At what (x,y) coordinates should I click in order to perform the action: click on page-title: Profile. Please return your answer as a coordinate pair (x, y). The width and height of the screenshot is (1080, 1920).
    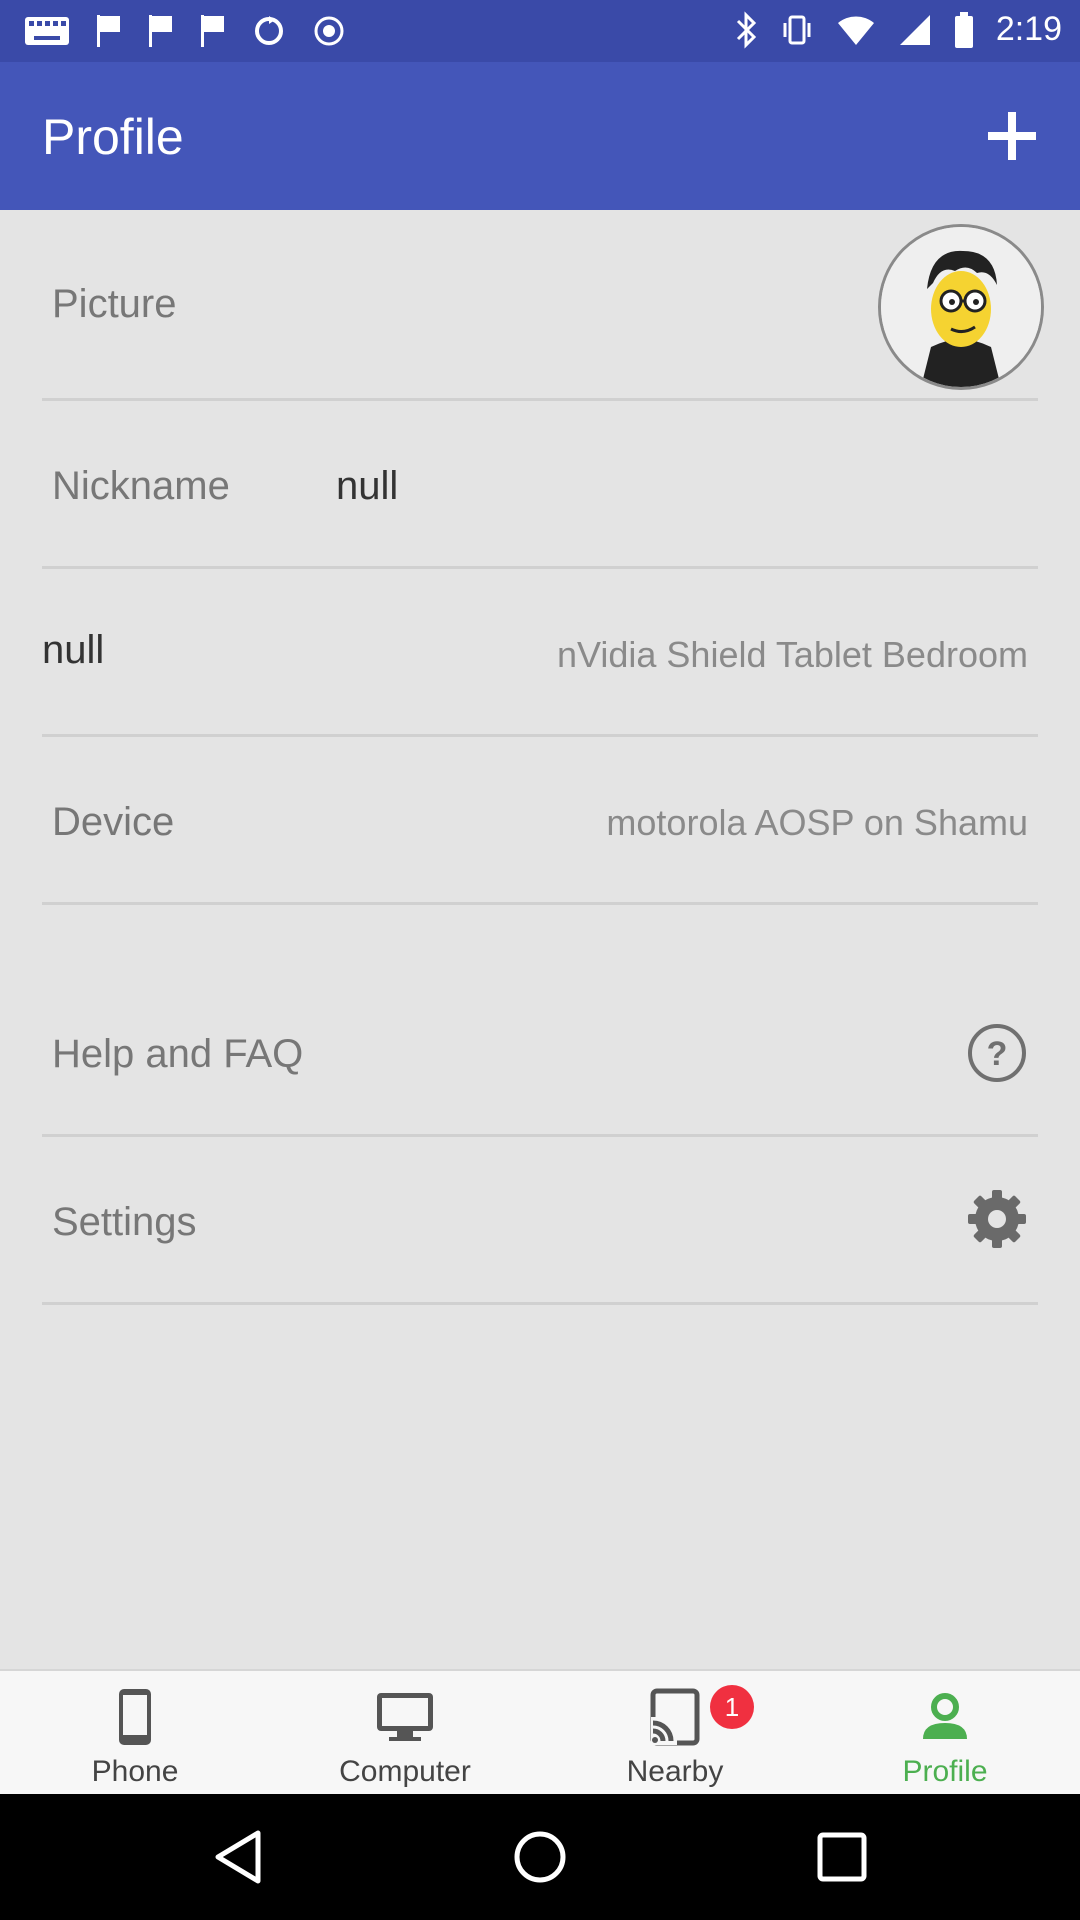
    Looking at the image, I should click on (113, 137).